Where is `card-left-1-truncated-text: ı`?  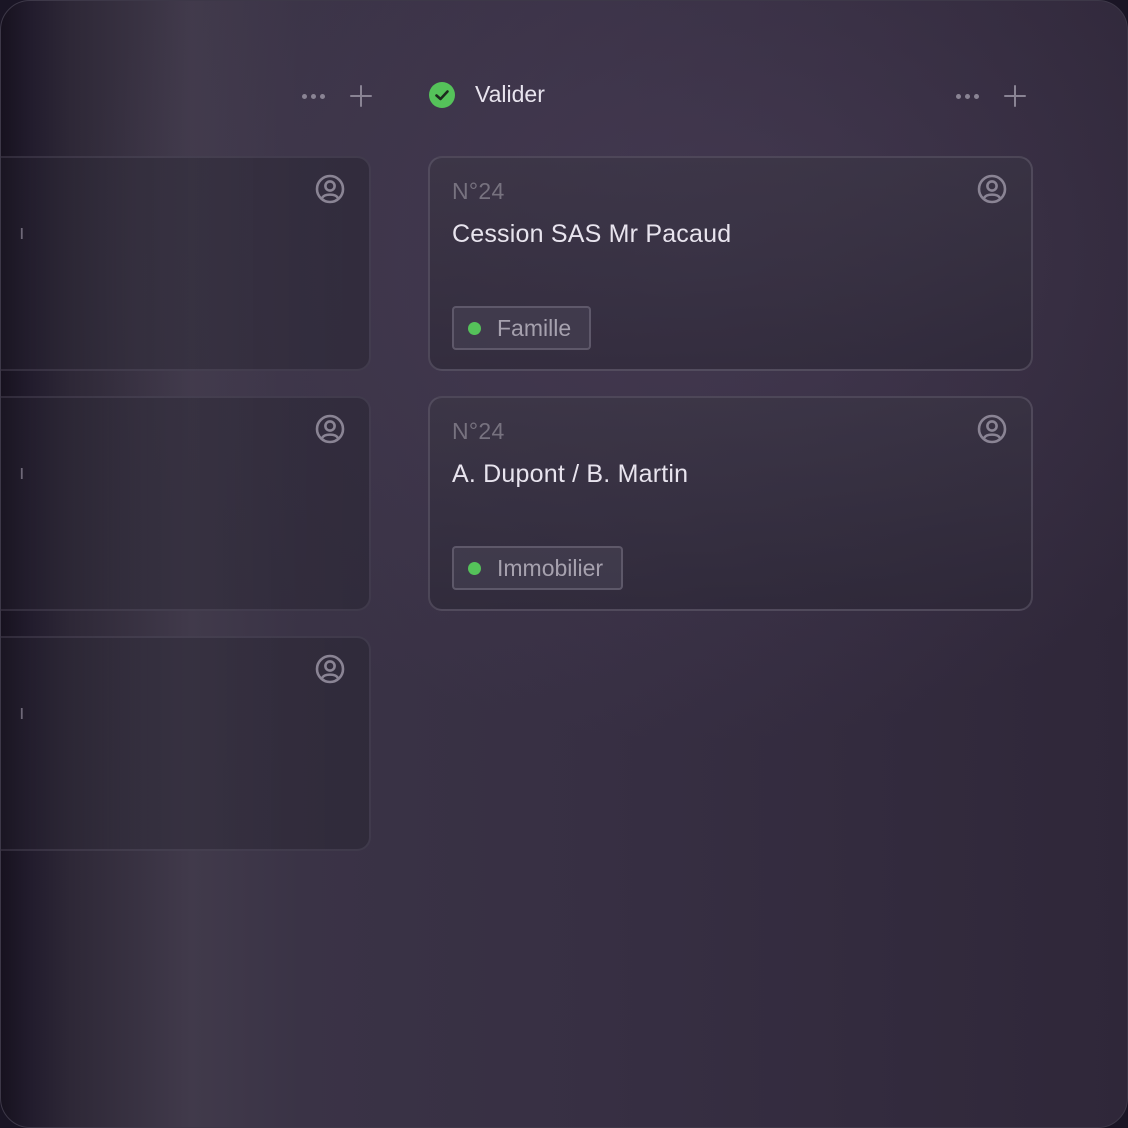
card-left-1-truncated-text: ı is located at coordinates (22, 233).